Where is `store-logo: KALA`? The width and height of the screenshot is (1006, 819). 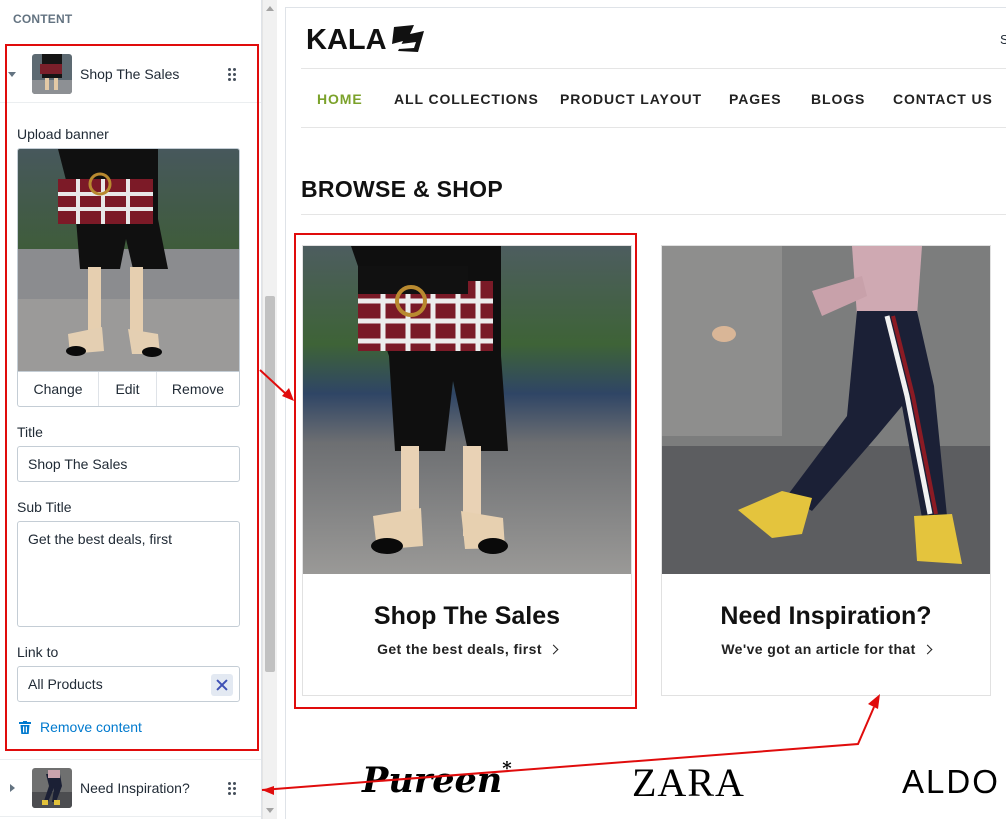
store-logo: KALA is located at coordinates (371, 39).